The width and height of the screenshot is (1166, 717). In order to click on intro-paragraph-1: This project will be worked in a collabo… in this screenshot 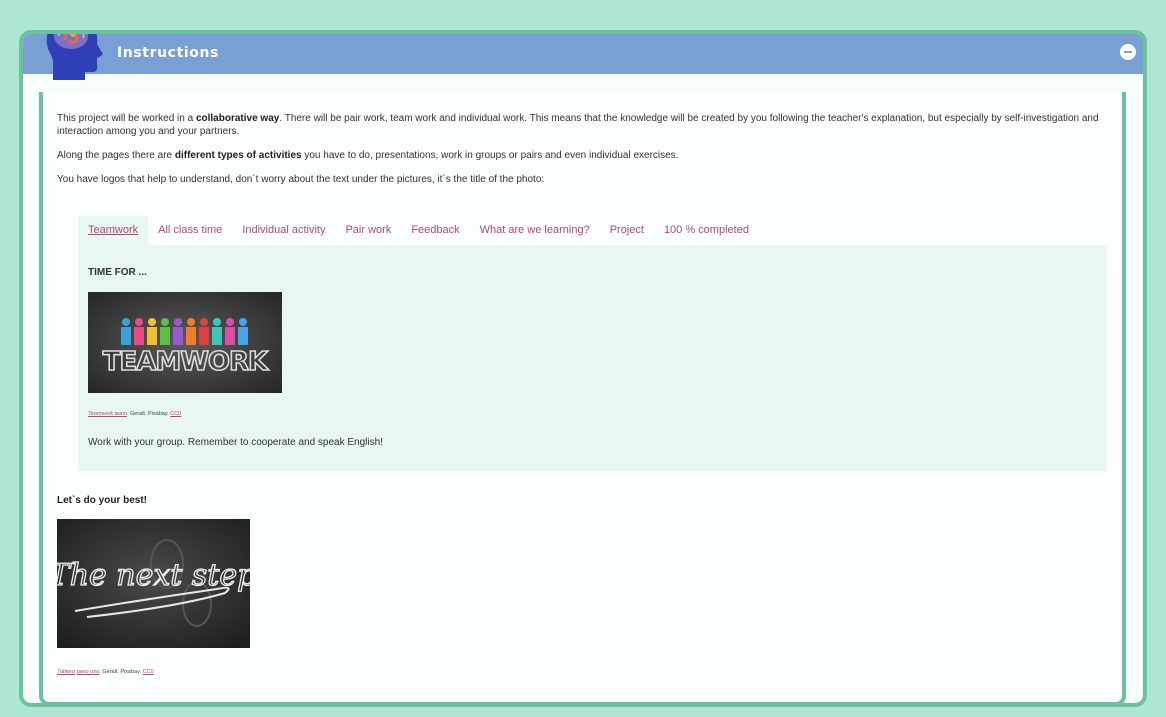, I will do `click(578, 125)`.